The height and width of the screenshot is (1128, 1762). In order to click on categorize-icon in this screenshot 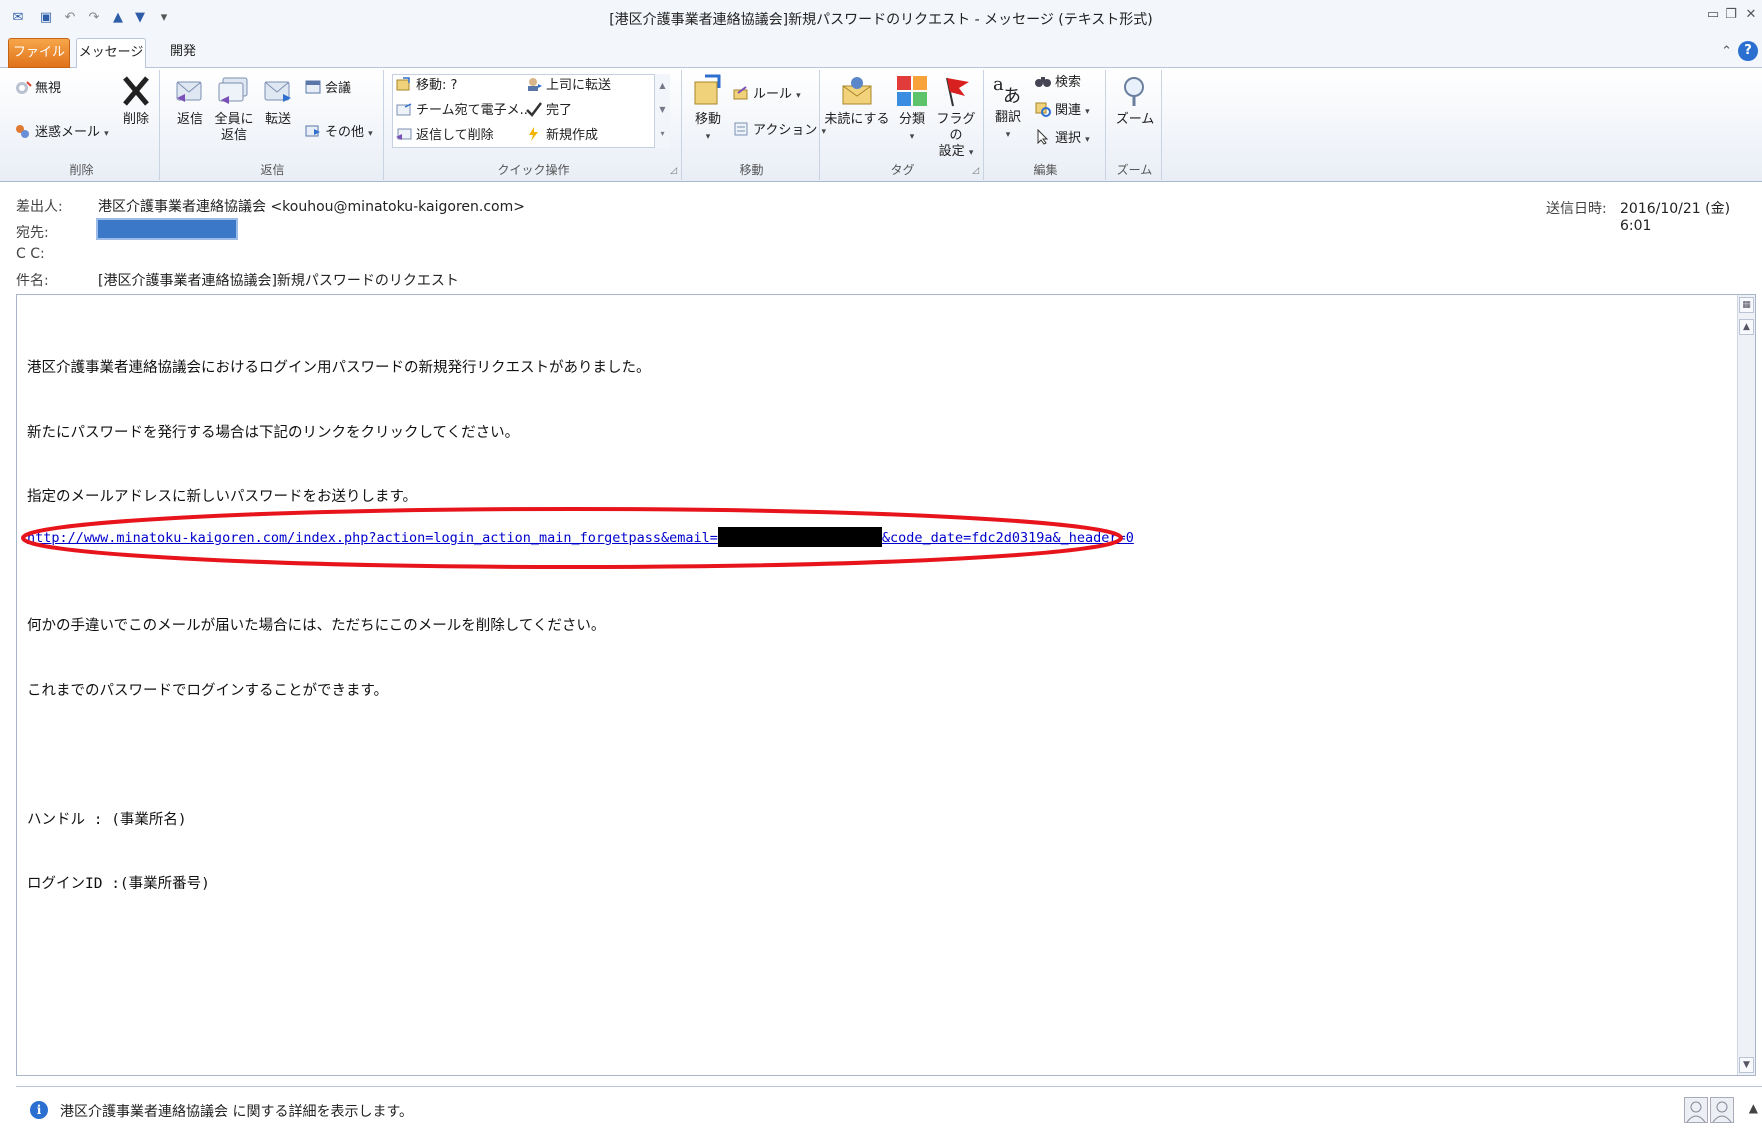, I will do `click(912, 91)`.